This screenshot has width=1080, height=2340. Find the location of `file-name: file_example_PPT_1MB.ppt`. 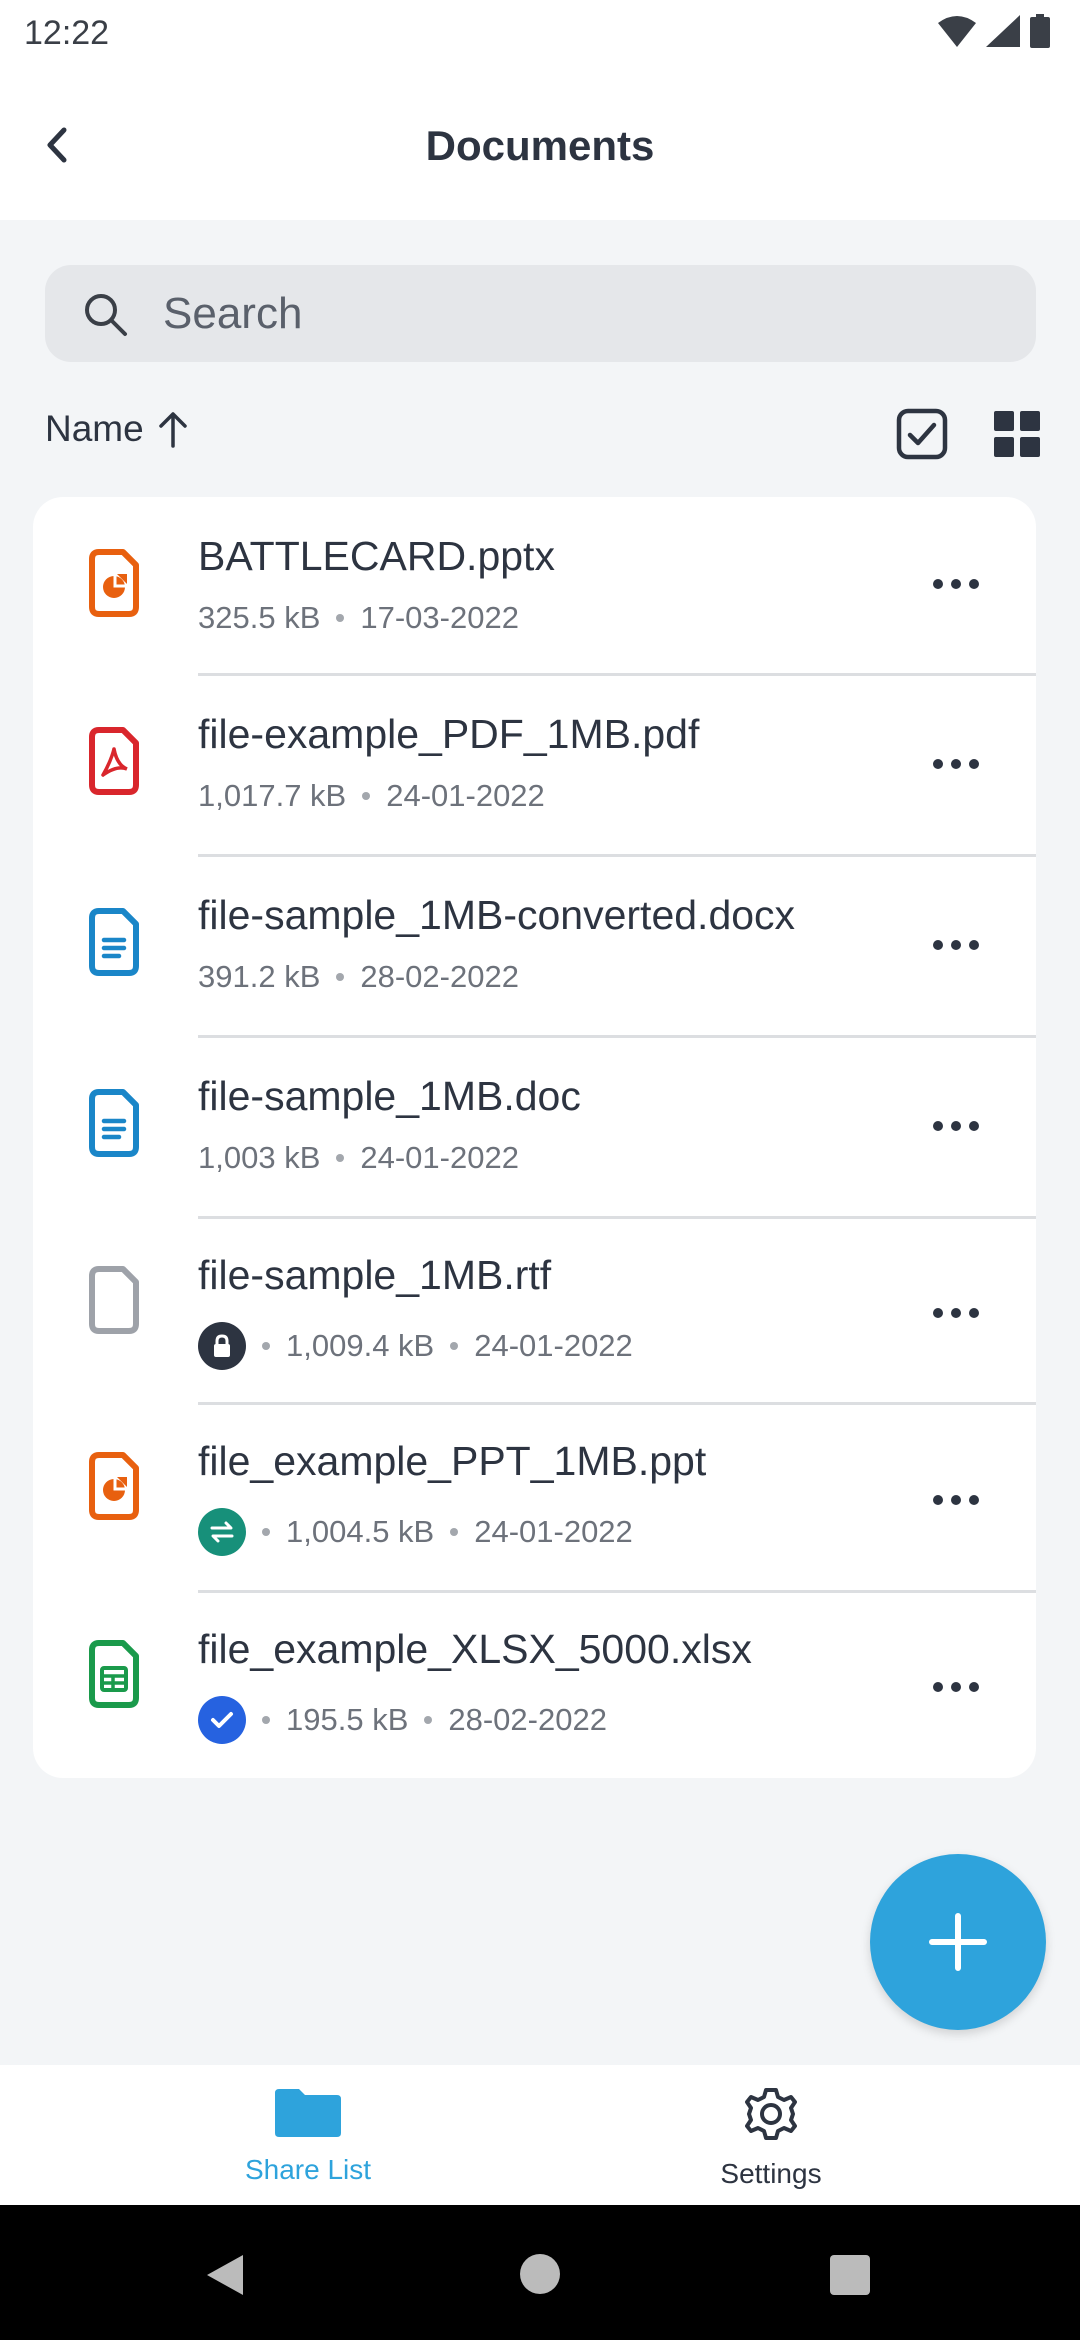

file-name: file_example_PPT_1MB.ppt is located at coordinates (452, 1461).